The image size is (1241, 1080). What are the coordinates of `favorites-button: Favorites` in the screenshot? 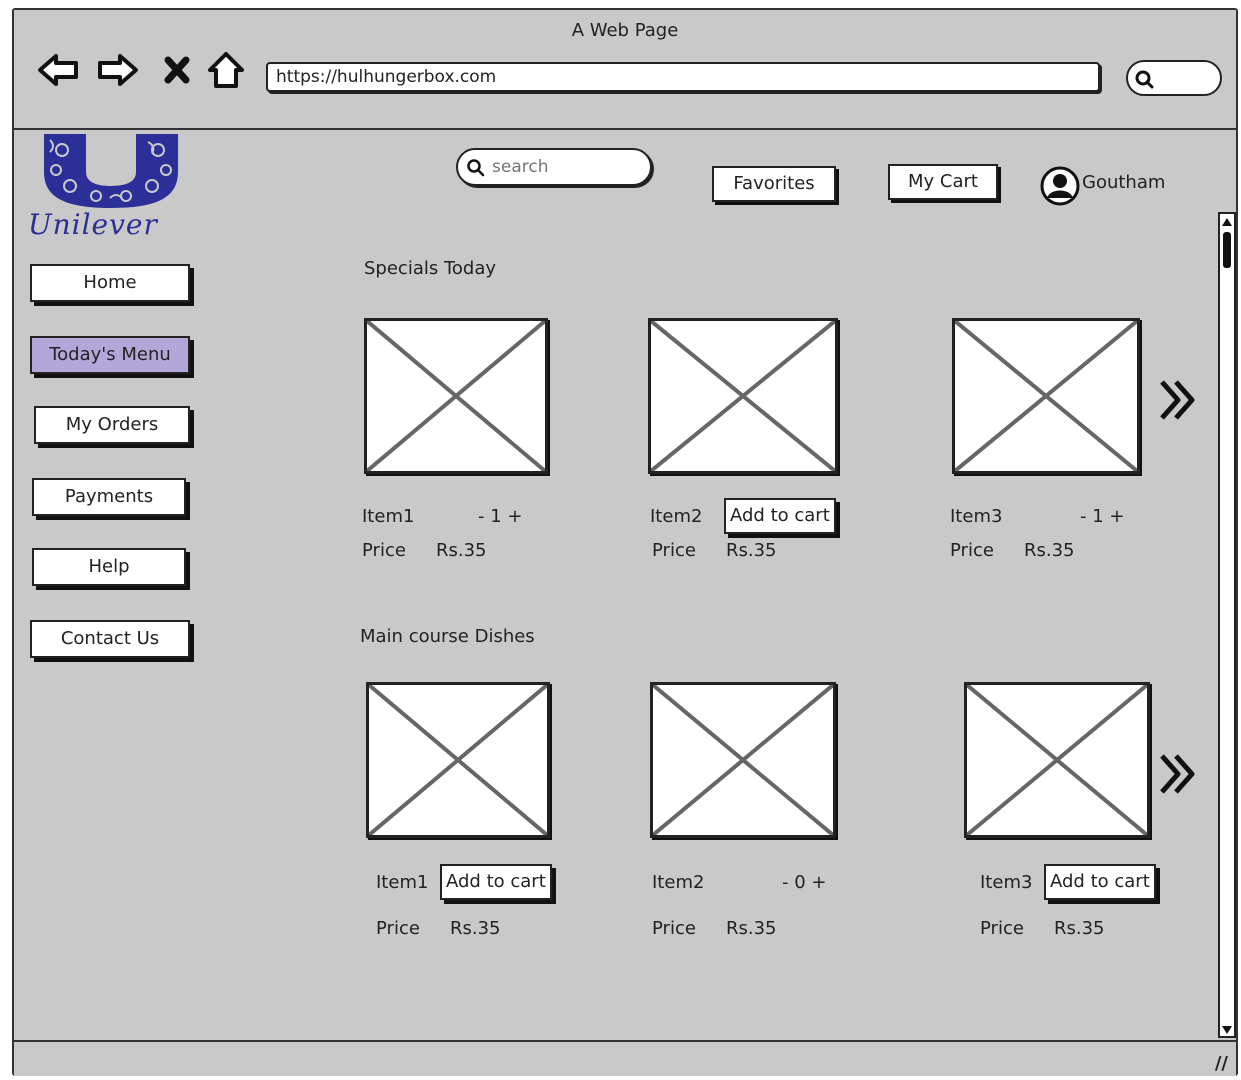 It's located at (774, 184).